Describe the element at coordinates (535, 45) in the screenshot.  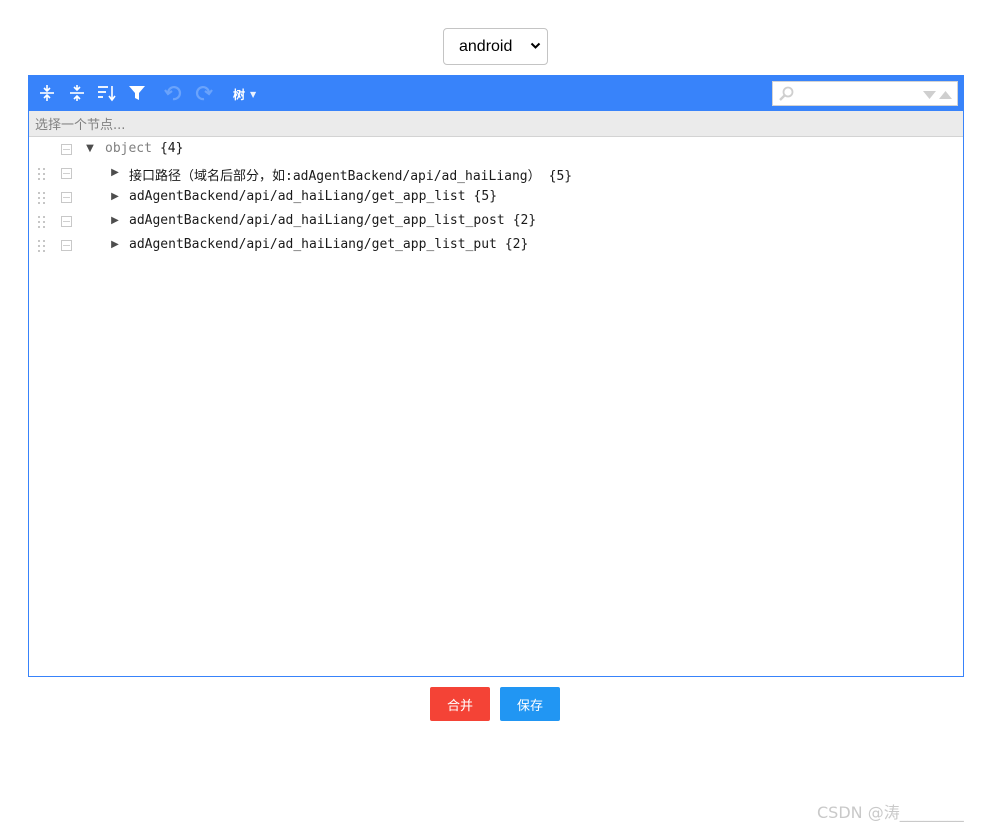
I see `chevron-down-icon` at that location.